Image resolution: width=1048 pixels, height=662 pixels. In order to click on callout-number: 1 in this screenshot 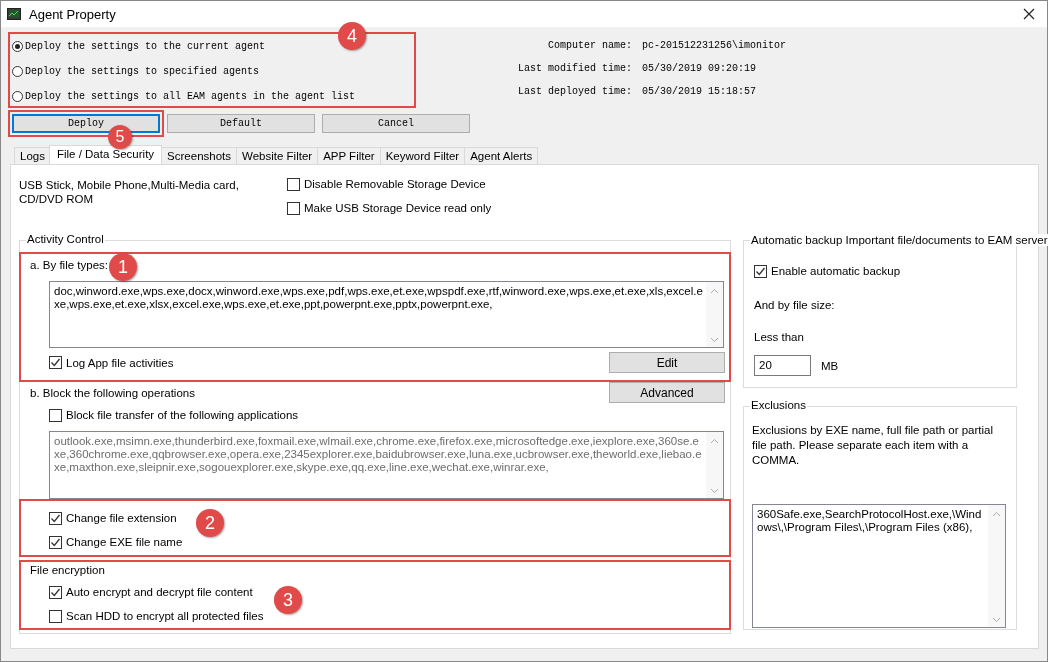, I will do `click(123, 267)`.